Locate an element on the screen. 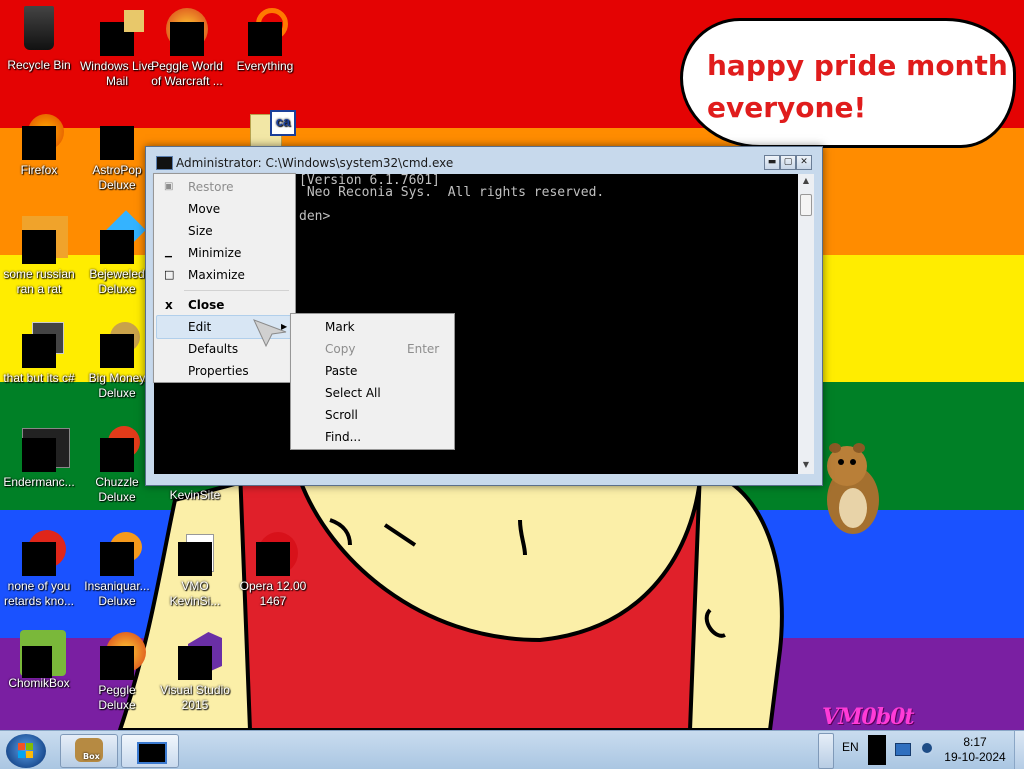  scroll-up-icon: ▲ is located at coordinates (806, 180).